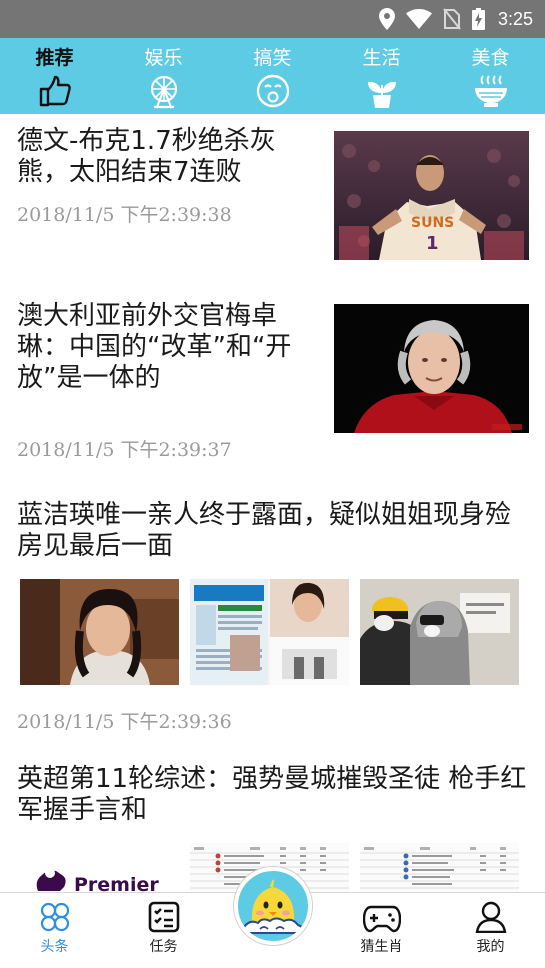 The height and width of the screenshot is (968, 545). Describe the element at coordinates (99, 867) in the screenshot. I see `news-thumbnail: Premier` at that location.